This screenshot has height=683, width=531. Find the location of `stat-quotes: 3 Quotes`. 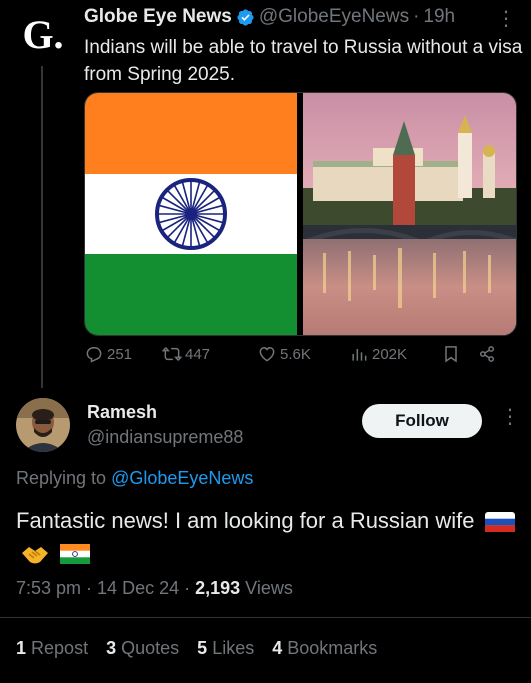

stat-quotes: 3 Quotes is located at coordinates (142, 648).